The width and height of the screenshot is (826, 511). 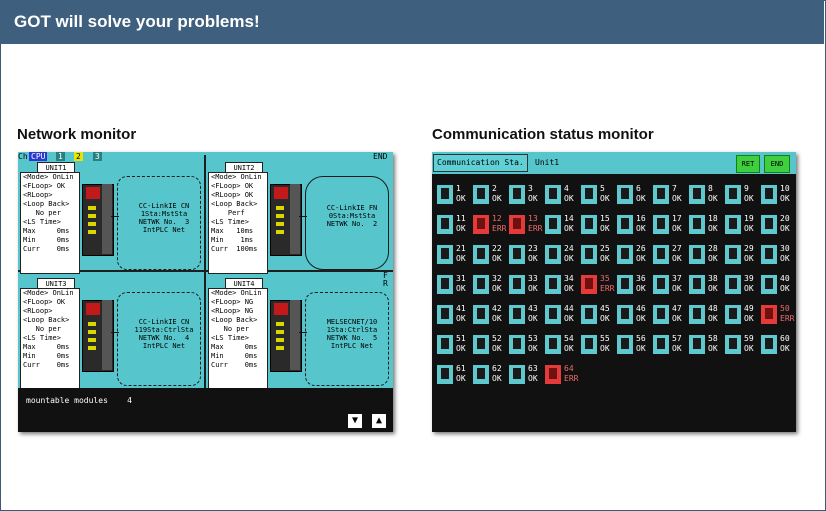 What do you see at coordinates (561, 285) in the screenshot?
I see `station-cell: 34 OK` at bounding box center [561, 285].